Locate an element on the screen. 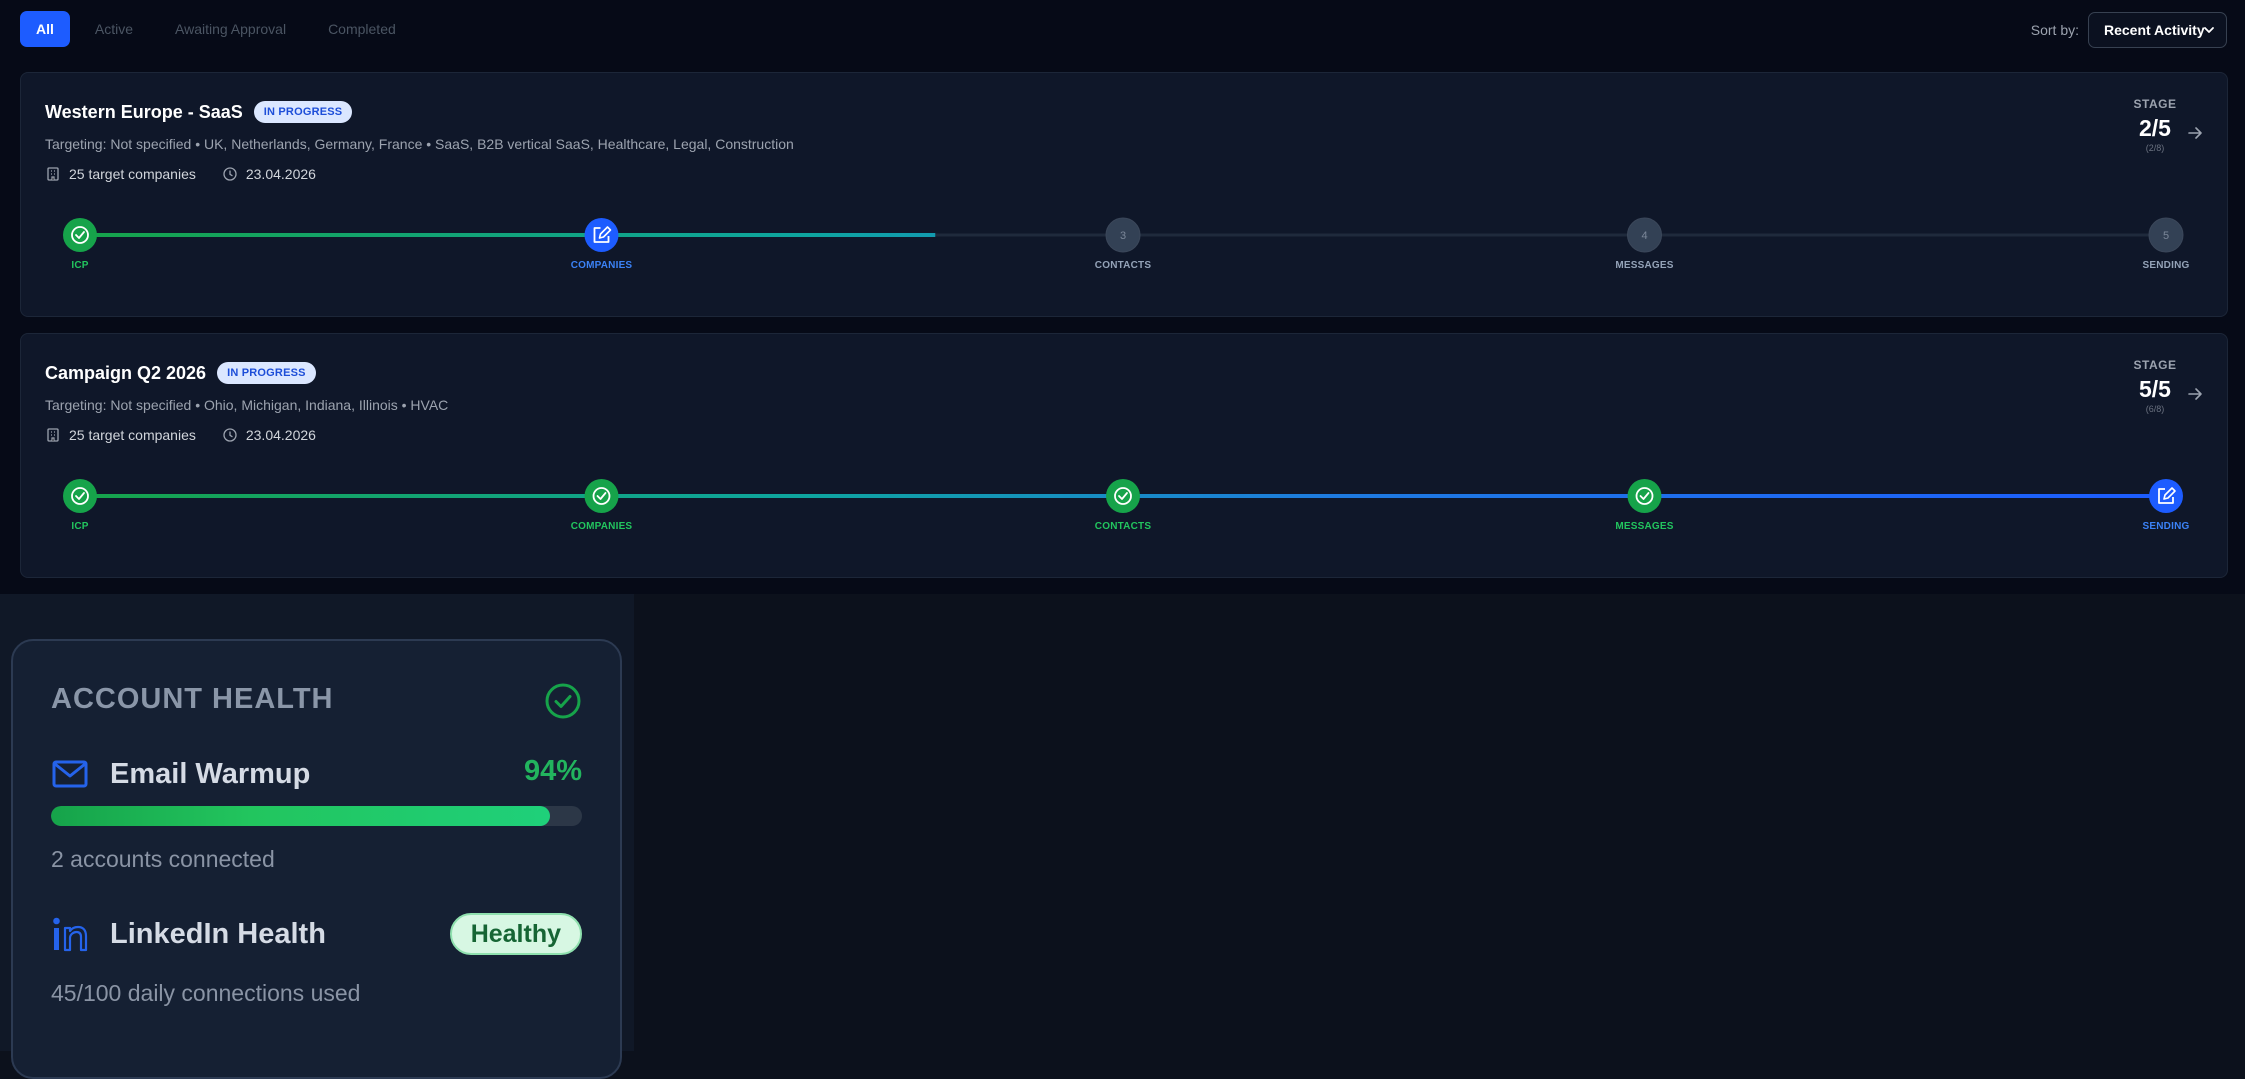  step-number: 5 is located at coordinates (2166, 236).